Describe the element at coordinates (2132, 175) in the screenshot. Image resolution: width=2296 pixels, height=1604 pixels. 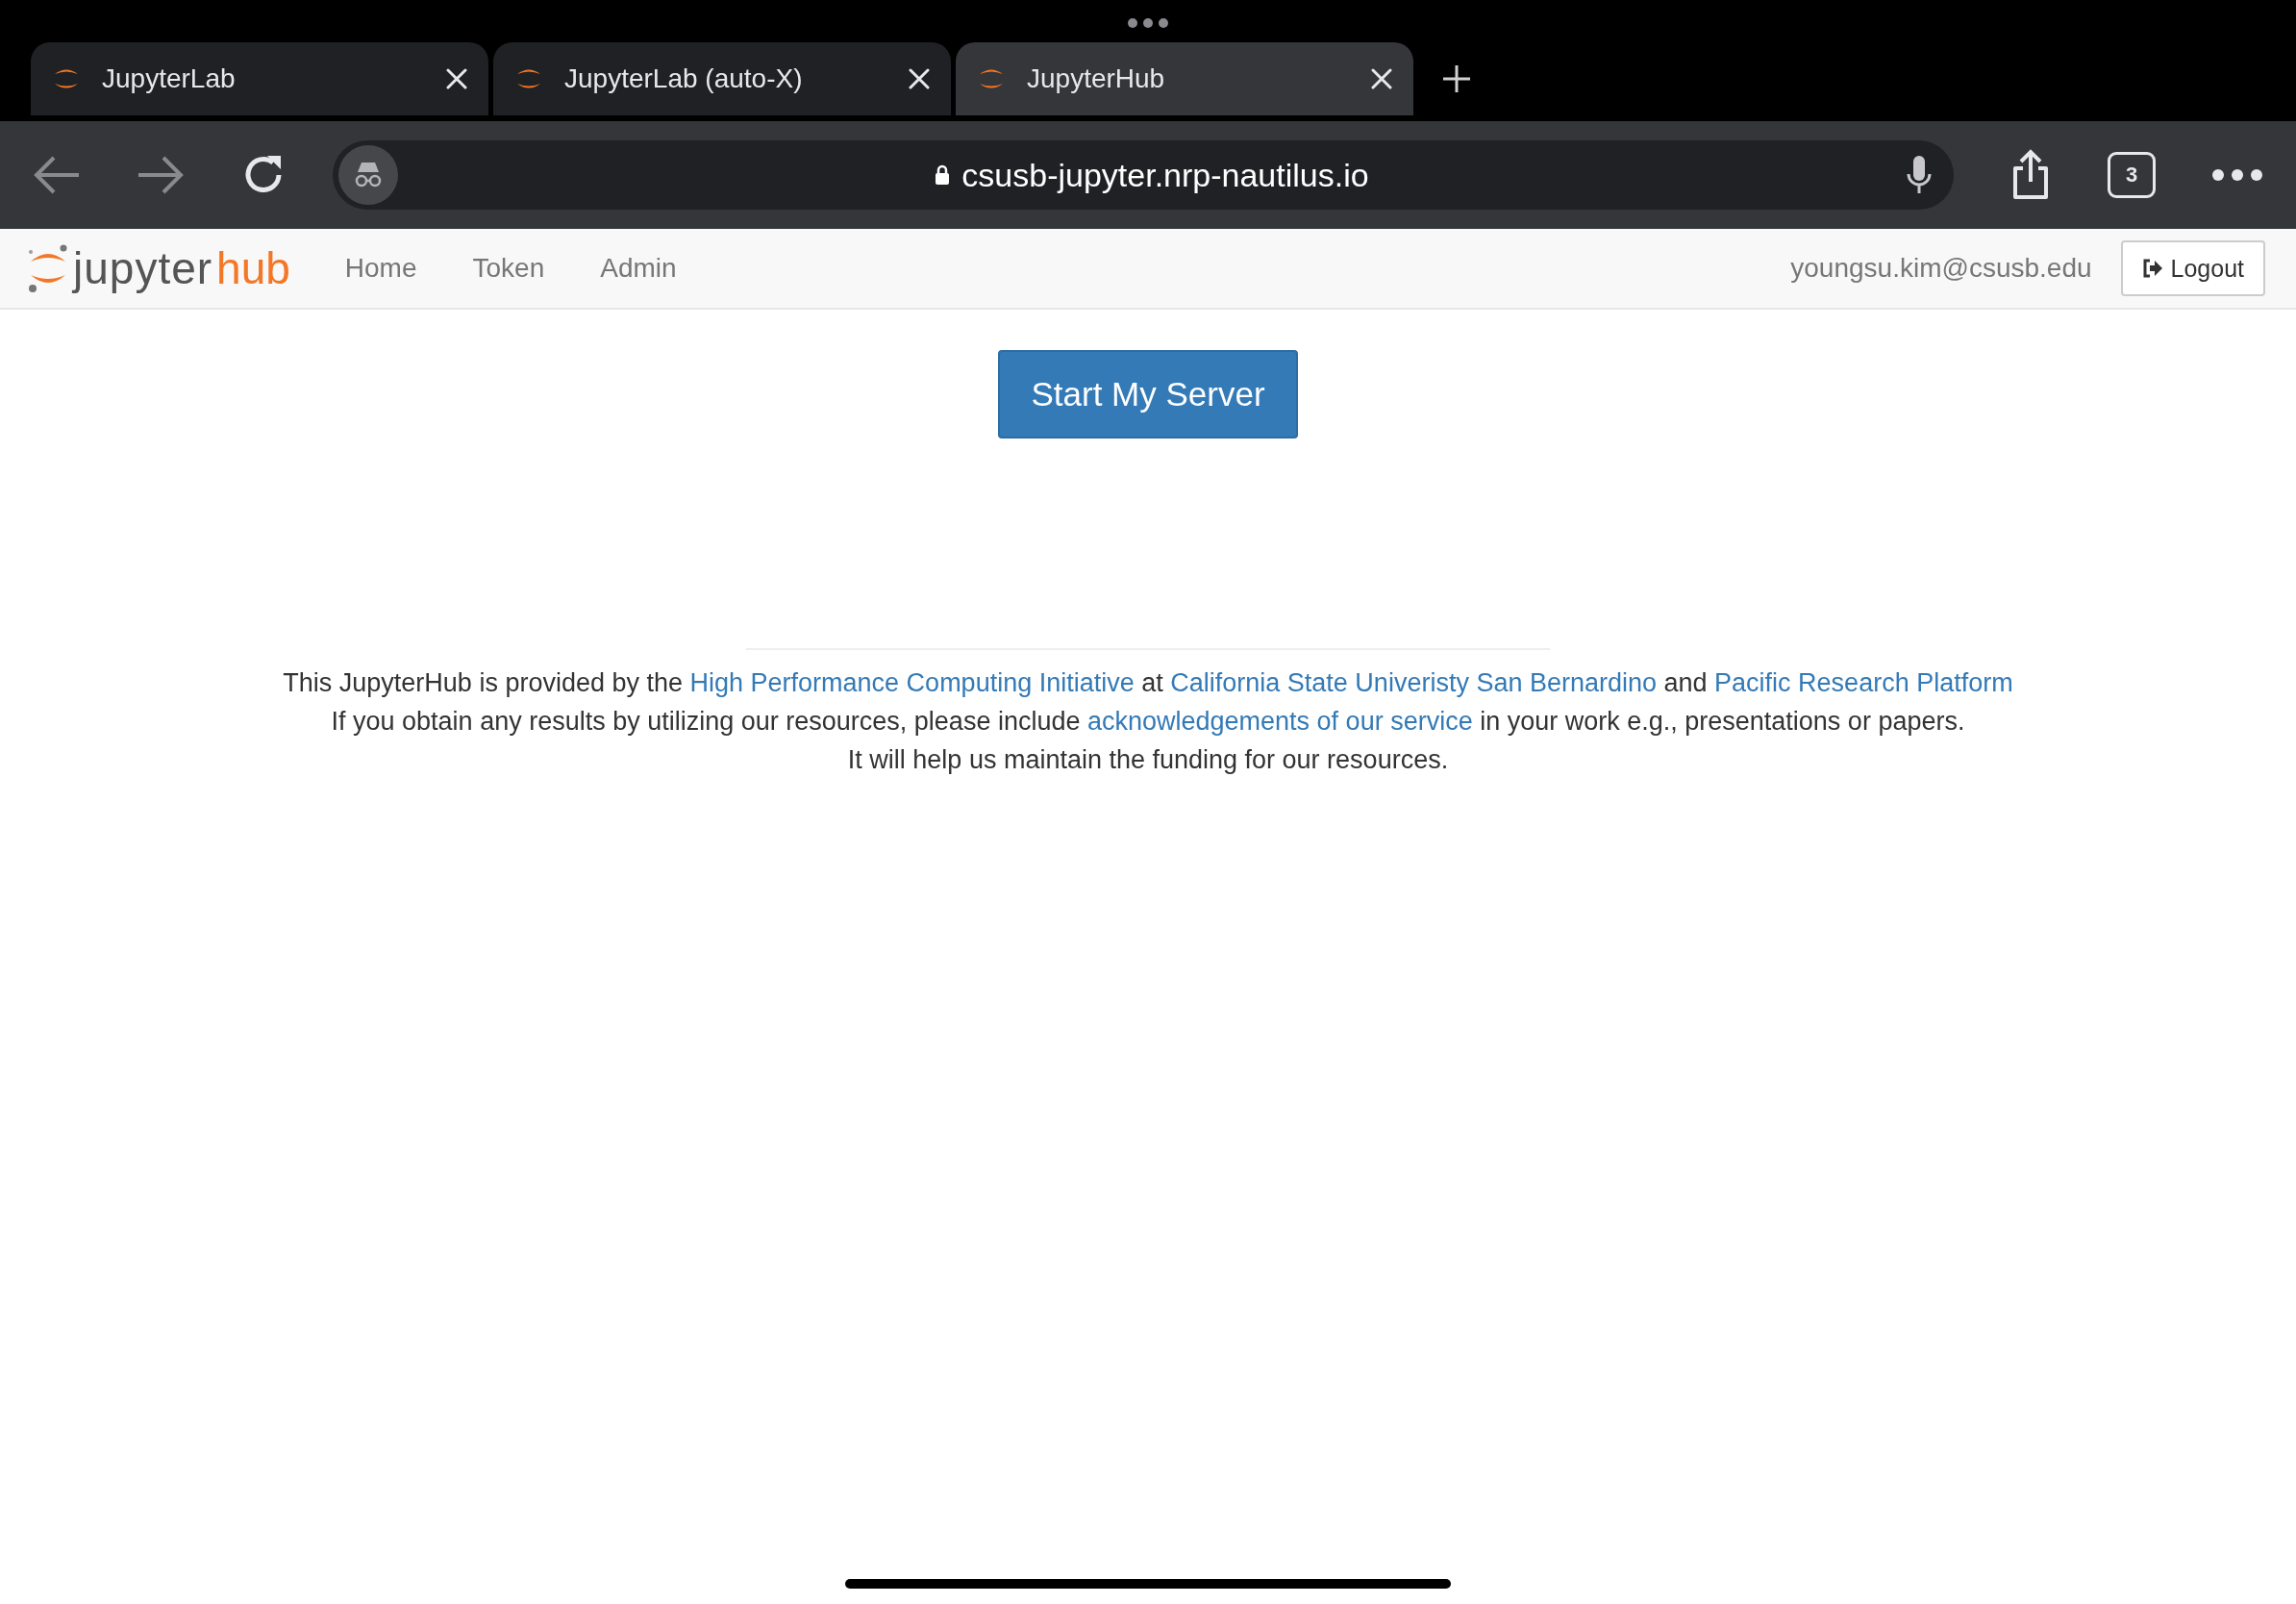
I see `tab-count-button: 3` at that location.